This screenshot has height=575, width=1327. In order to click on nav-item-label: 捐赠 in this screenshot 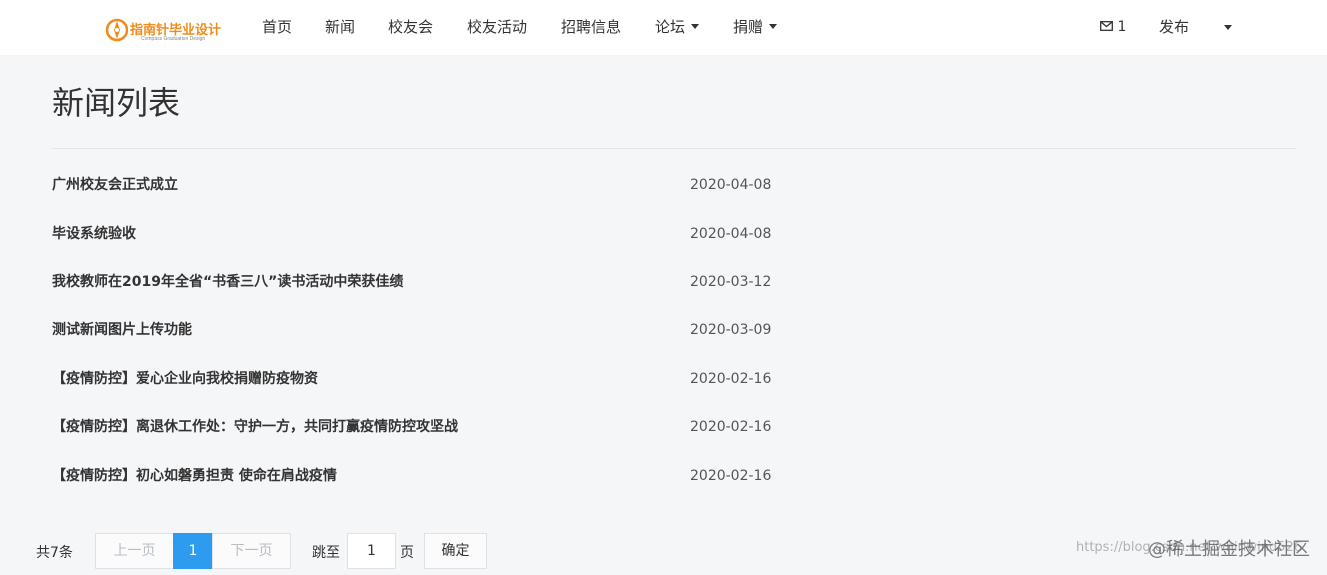, I will do `click(748, 27)`.